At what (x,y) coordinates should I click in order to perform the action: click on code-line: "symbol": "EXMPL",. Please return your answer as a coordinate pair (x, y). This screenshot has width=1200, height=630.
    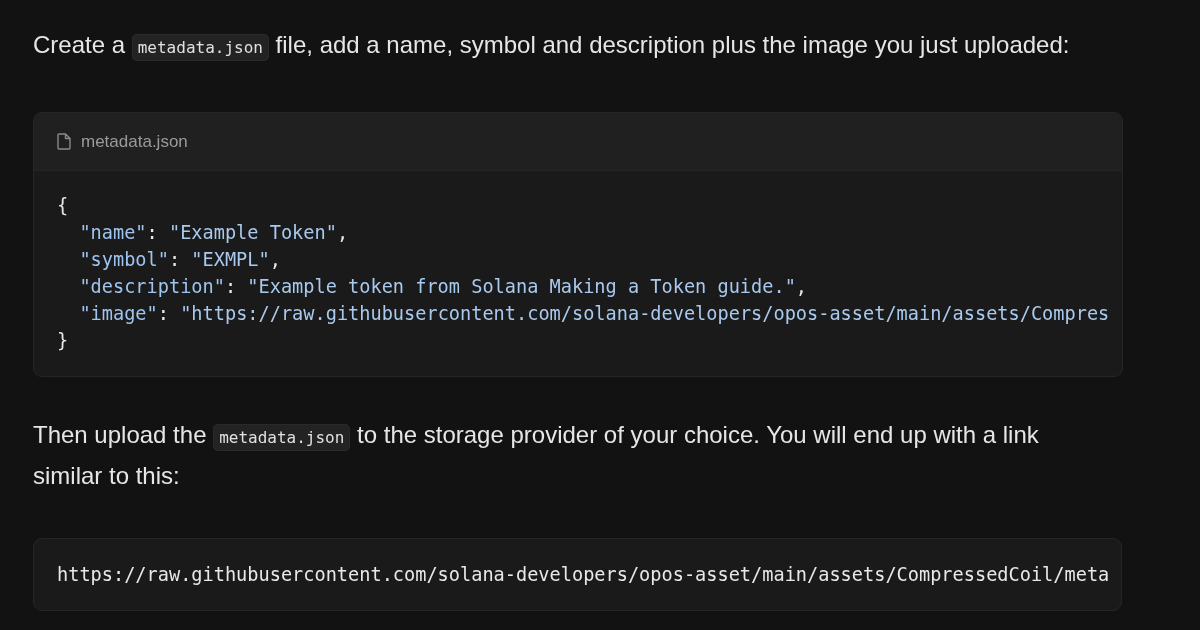
    Looking at the image, I should click on (180, 260).